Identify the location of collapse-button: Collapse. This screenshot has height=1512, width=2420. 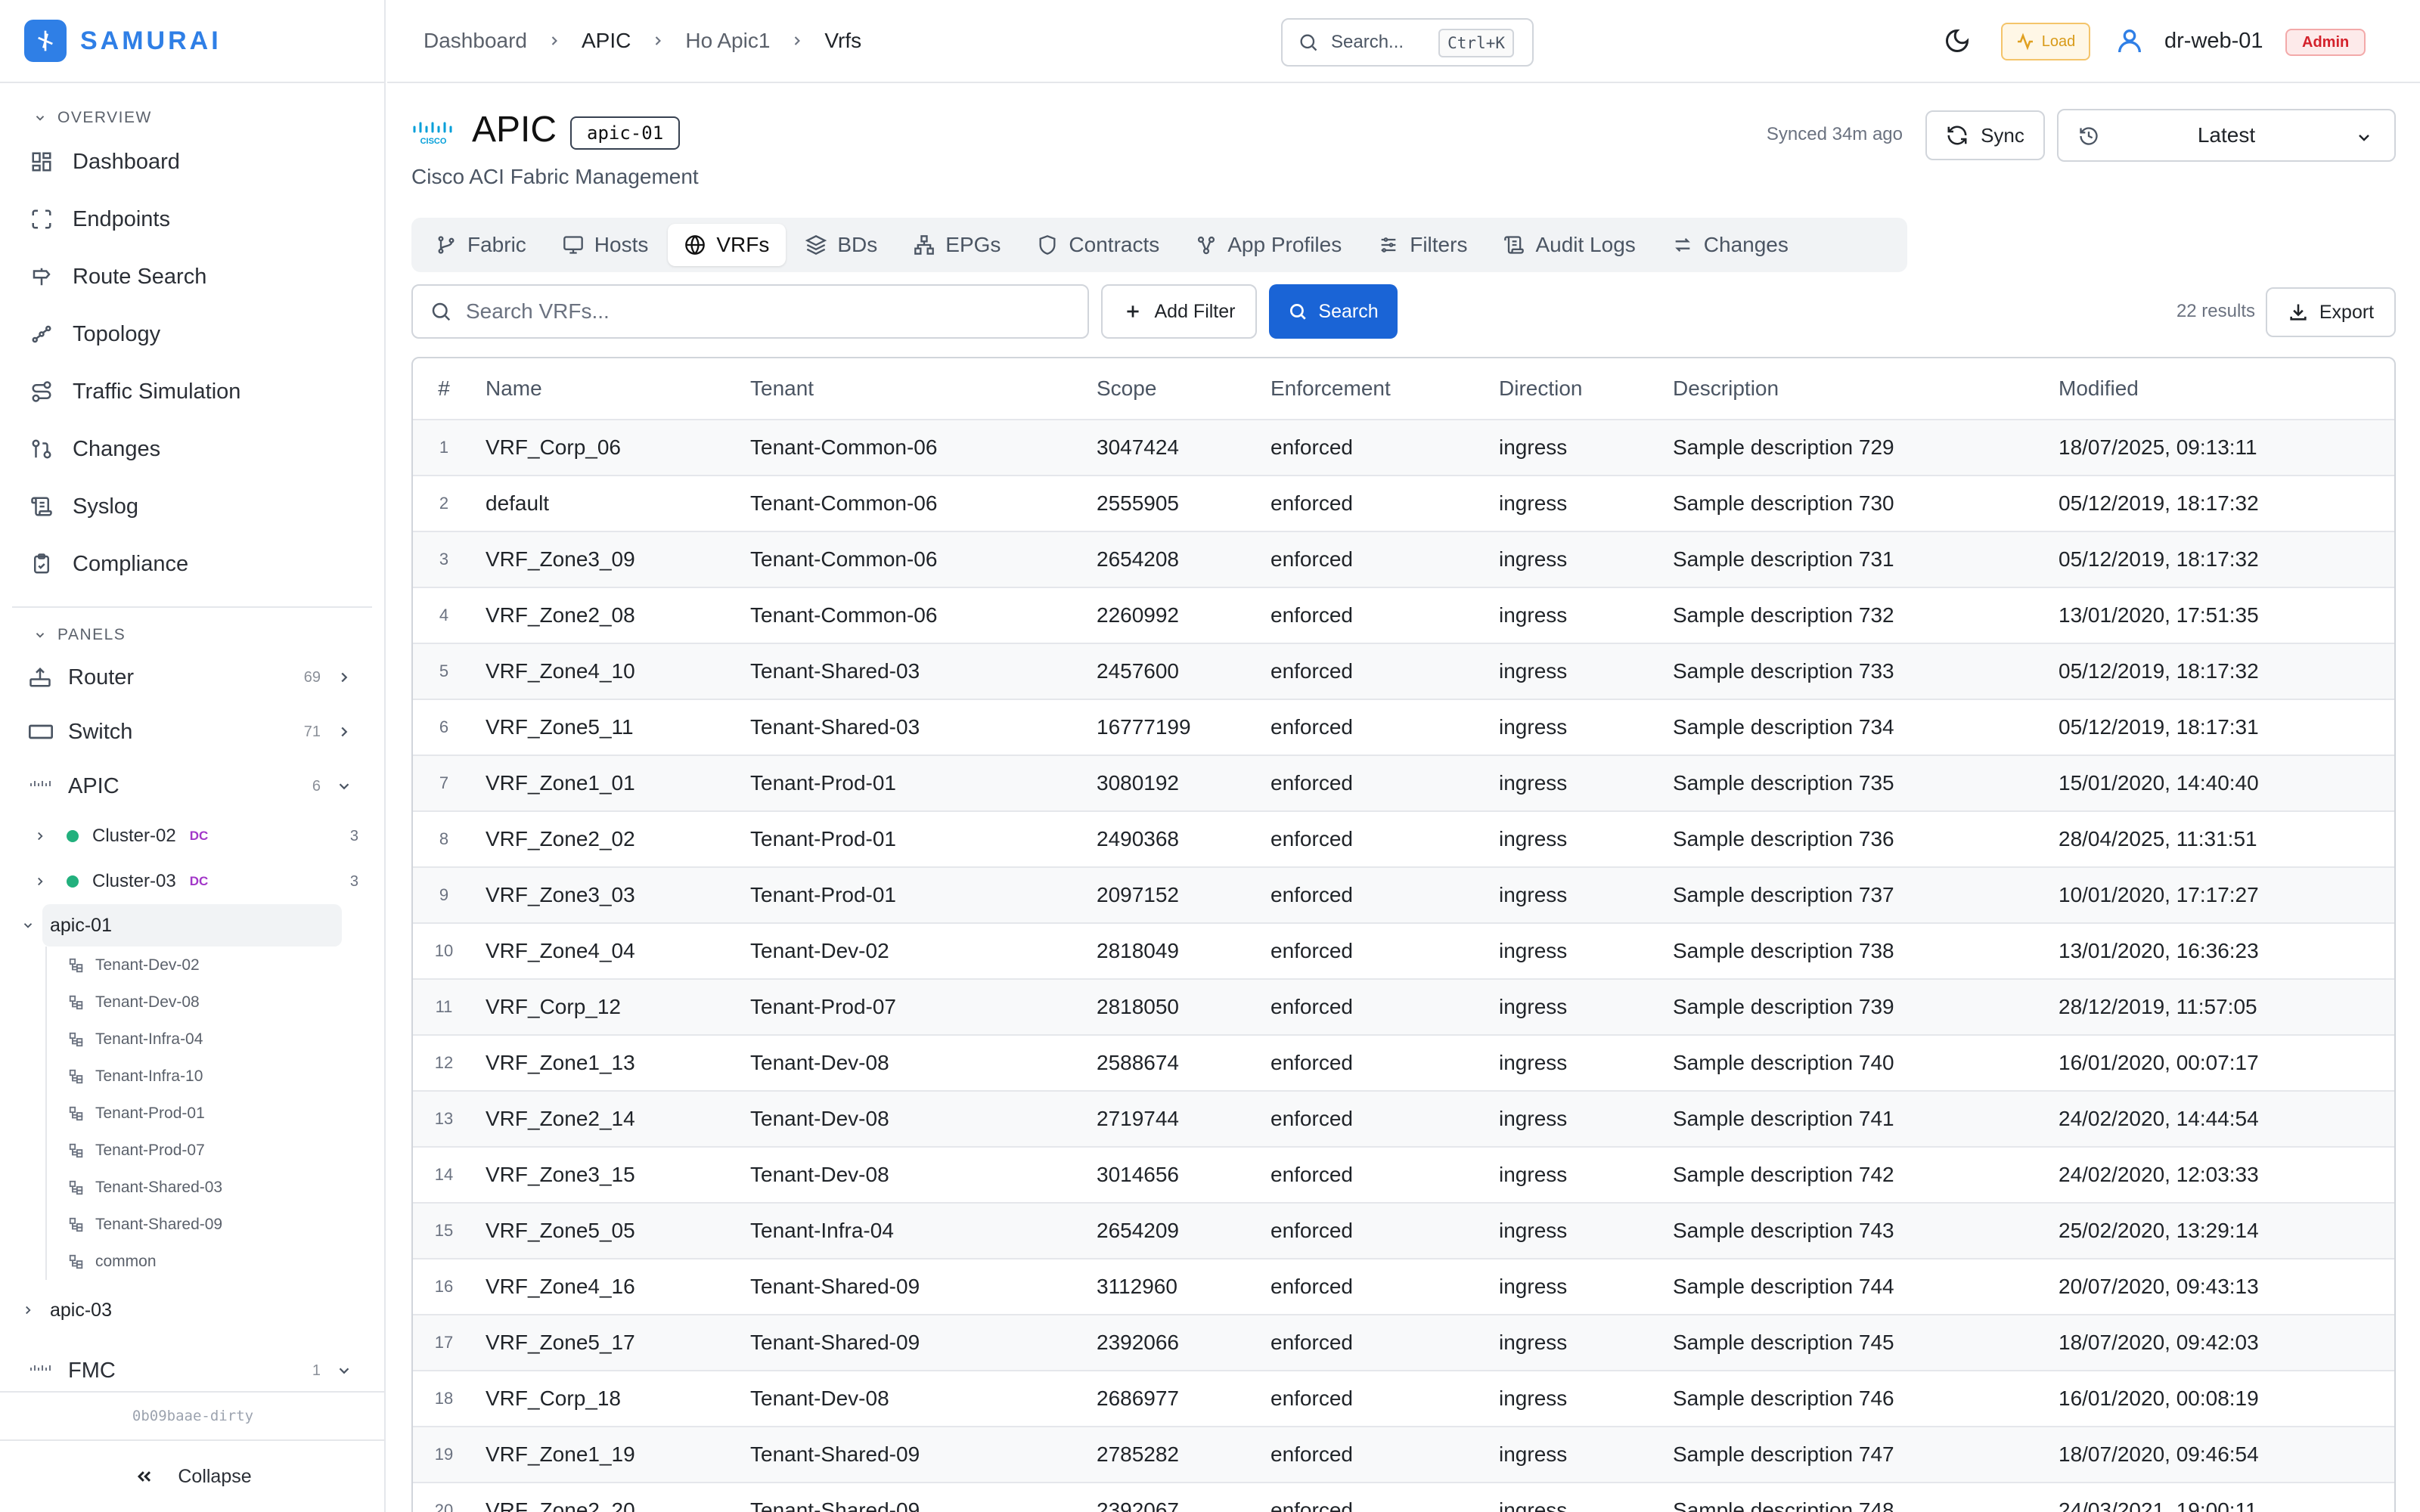
(193, 1475).